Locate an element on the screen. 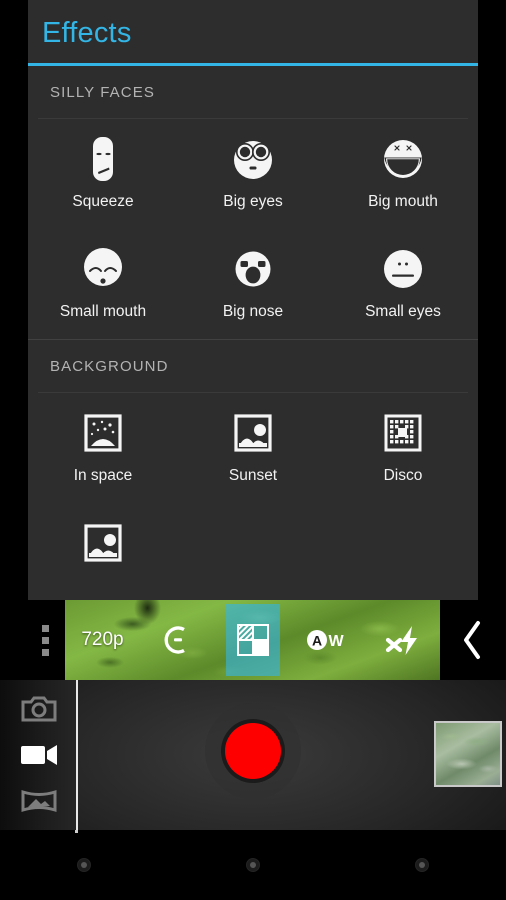 The image size is (506, 900). nav-back-dot-icon is located at coordinates (84, 865).